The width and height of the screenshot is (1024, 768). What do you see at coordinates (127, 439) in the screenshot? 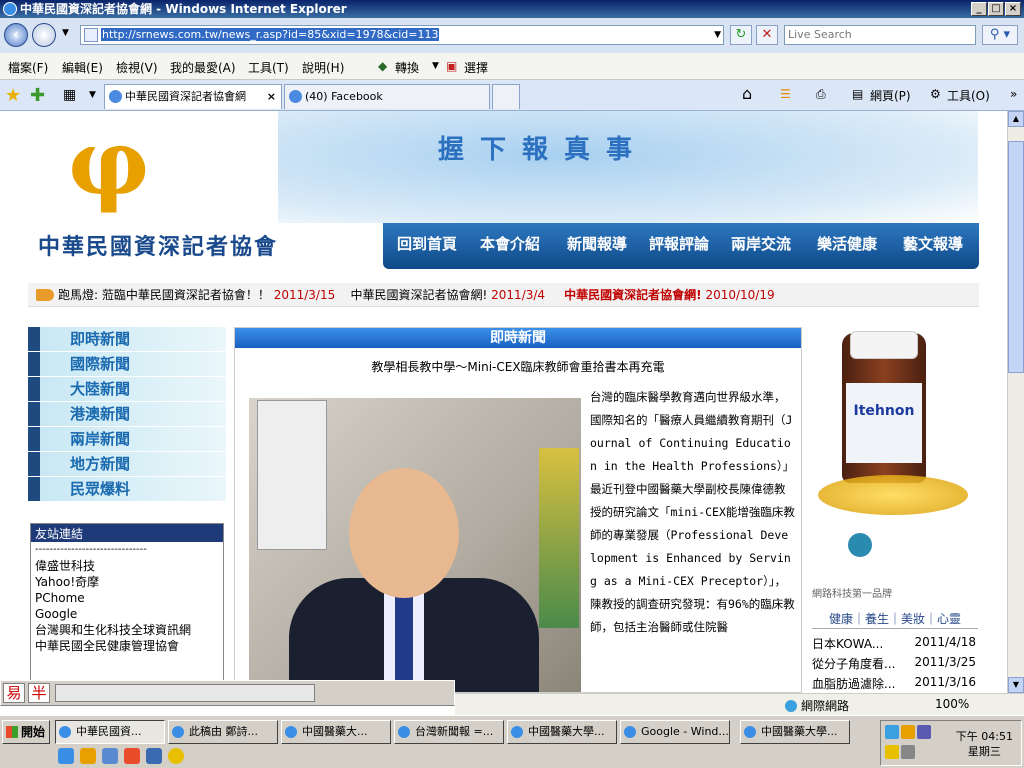
I see `category-cross-strait: 兩岸新聞` at bounding box center [127, 439].